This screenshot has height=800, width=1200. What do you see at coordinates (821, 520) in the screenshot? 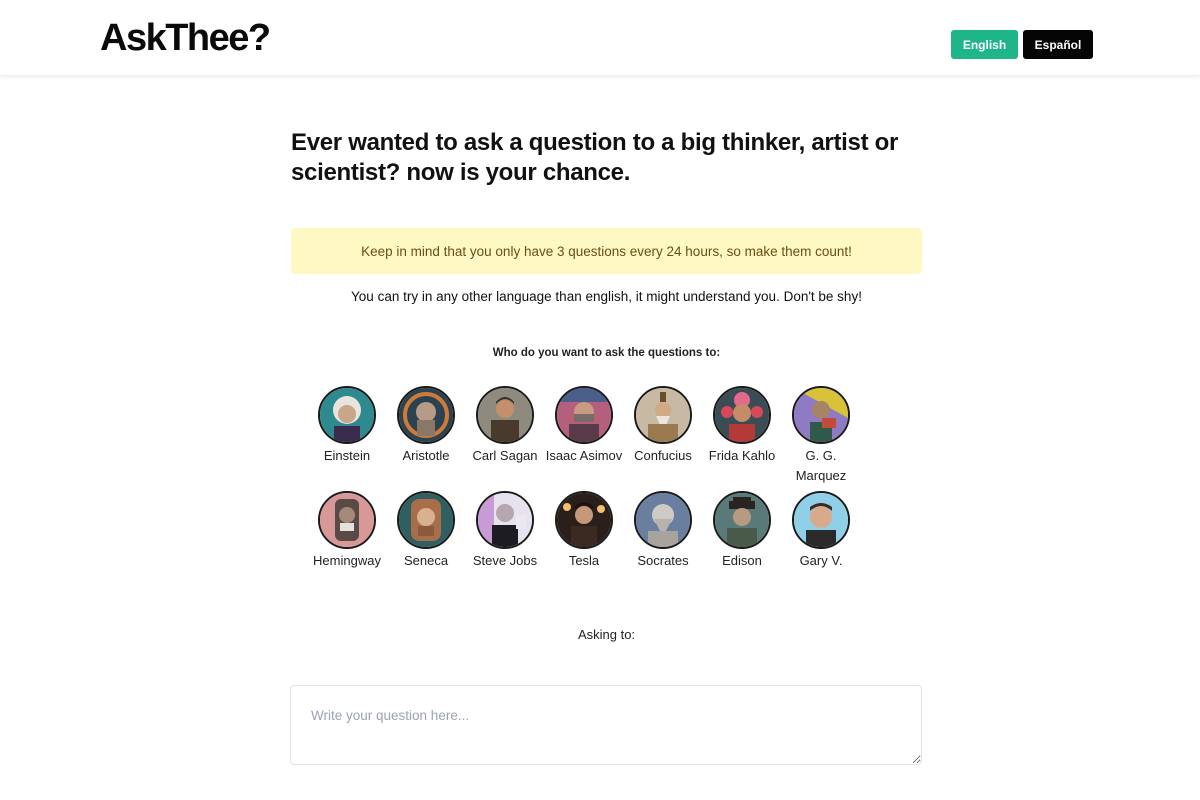
I see `gary-v-avatar` at bounding box center [821, 520].